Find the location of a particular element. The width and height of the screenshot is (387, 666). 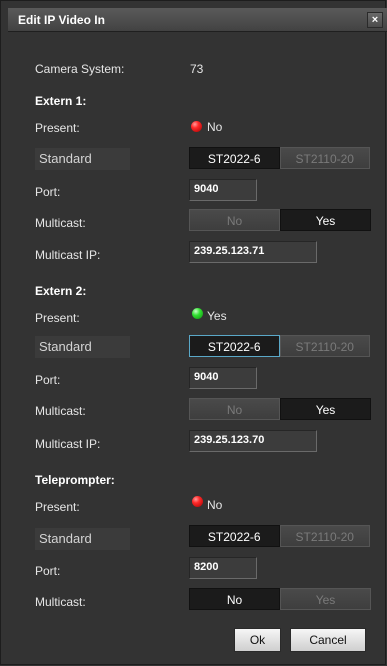

extern1-standard-label: Standard is located at coordinates (82, 159).